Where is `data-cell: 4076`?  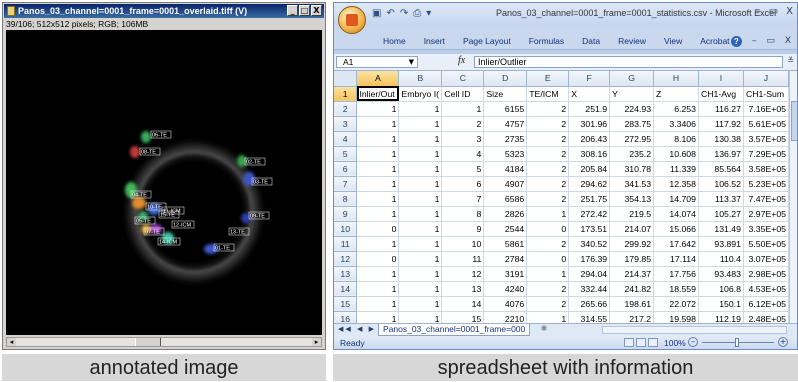 data-cell: 4076 is located at coordinates (505, 304).